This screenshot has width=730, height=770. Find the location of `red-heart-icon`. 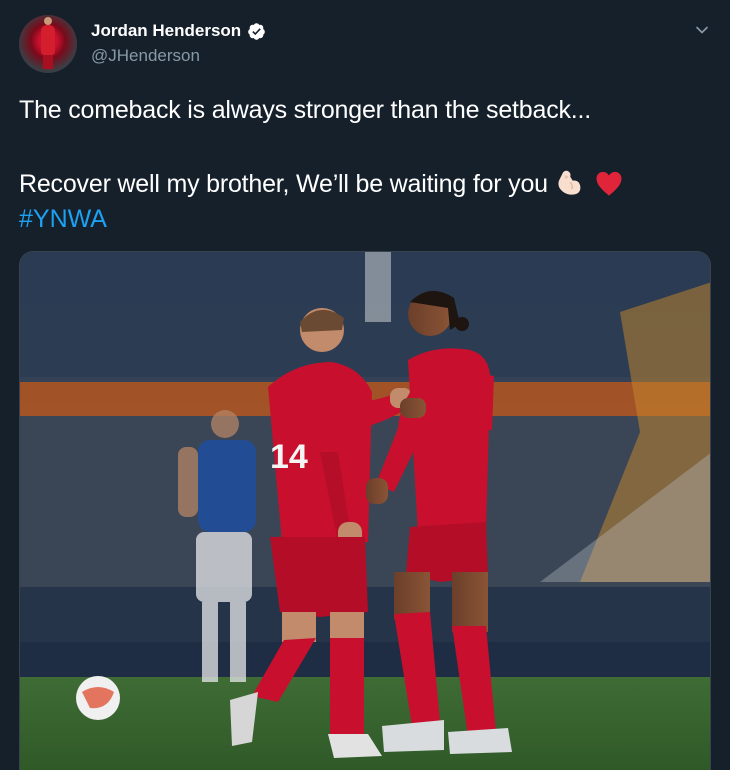

red-heart-icon is located at coordinates (609, 183).